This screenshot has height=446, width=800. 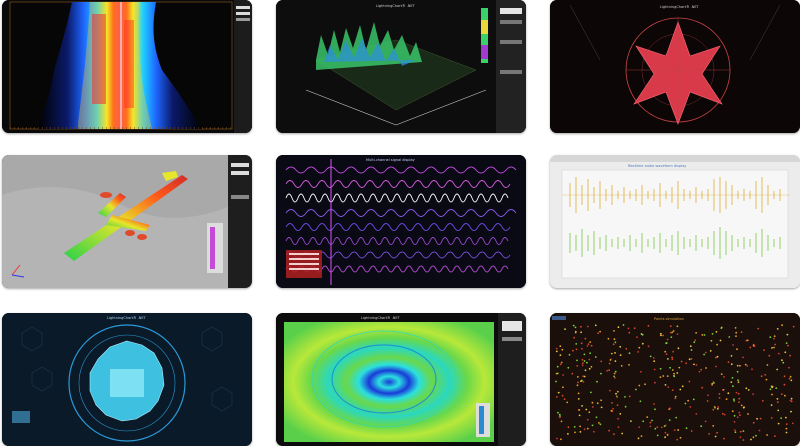 I want to click on chart-tile-heatmap, so click(x=127, y=66).